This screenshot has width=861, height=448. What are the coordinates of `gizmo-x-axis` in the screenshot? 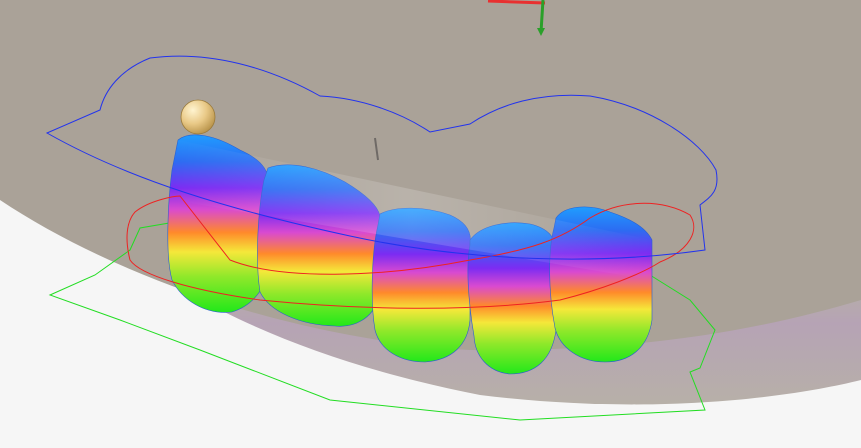 It's located at (516, 2).